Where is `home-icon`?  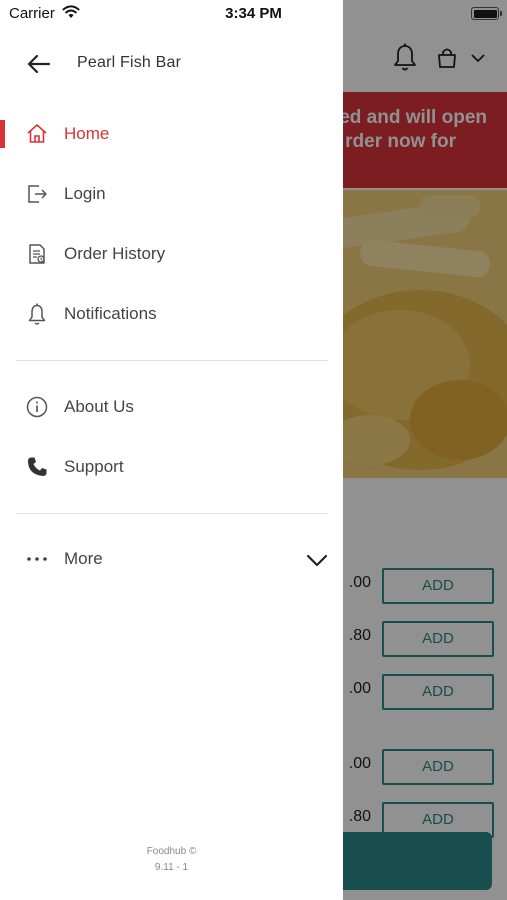
home-icon is located at coordinates (37, 133).